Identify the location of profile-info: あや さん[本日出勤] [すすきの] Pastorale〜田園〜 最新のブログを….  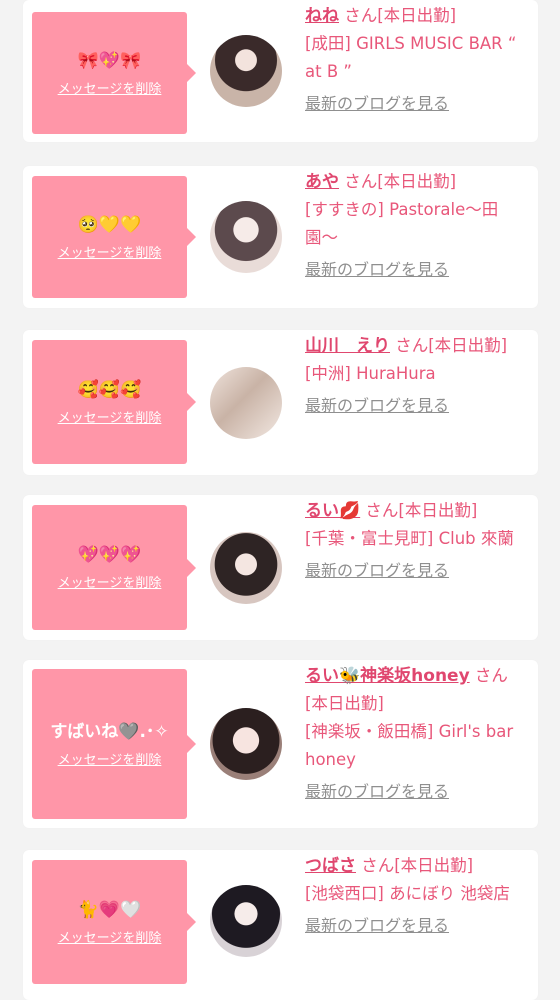
(417, 226).